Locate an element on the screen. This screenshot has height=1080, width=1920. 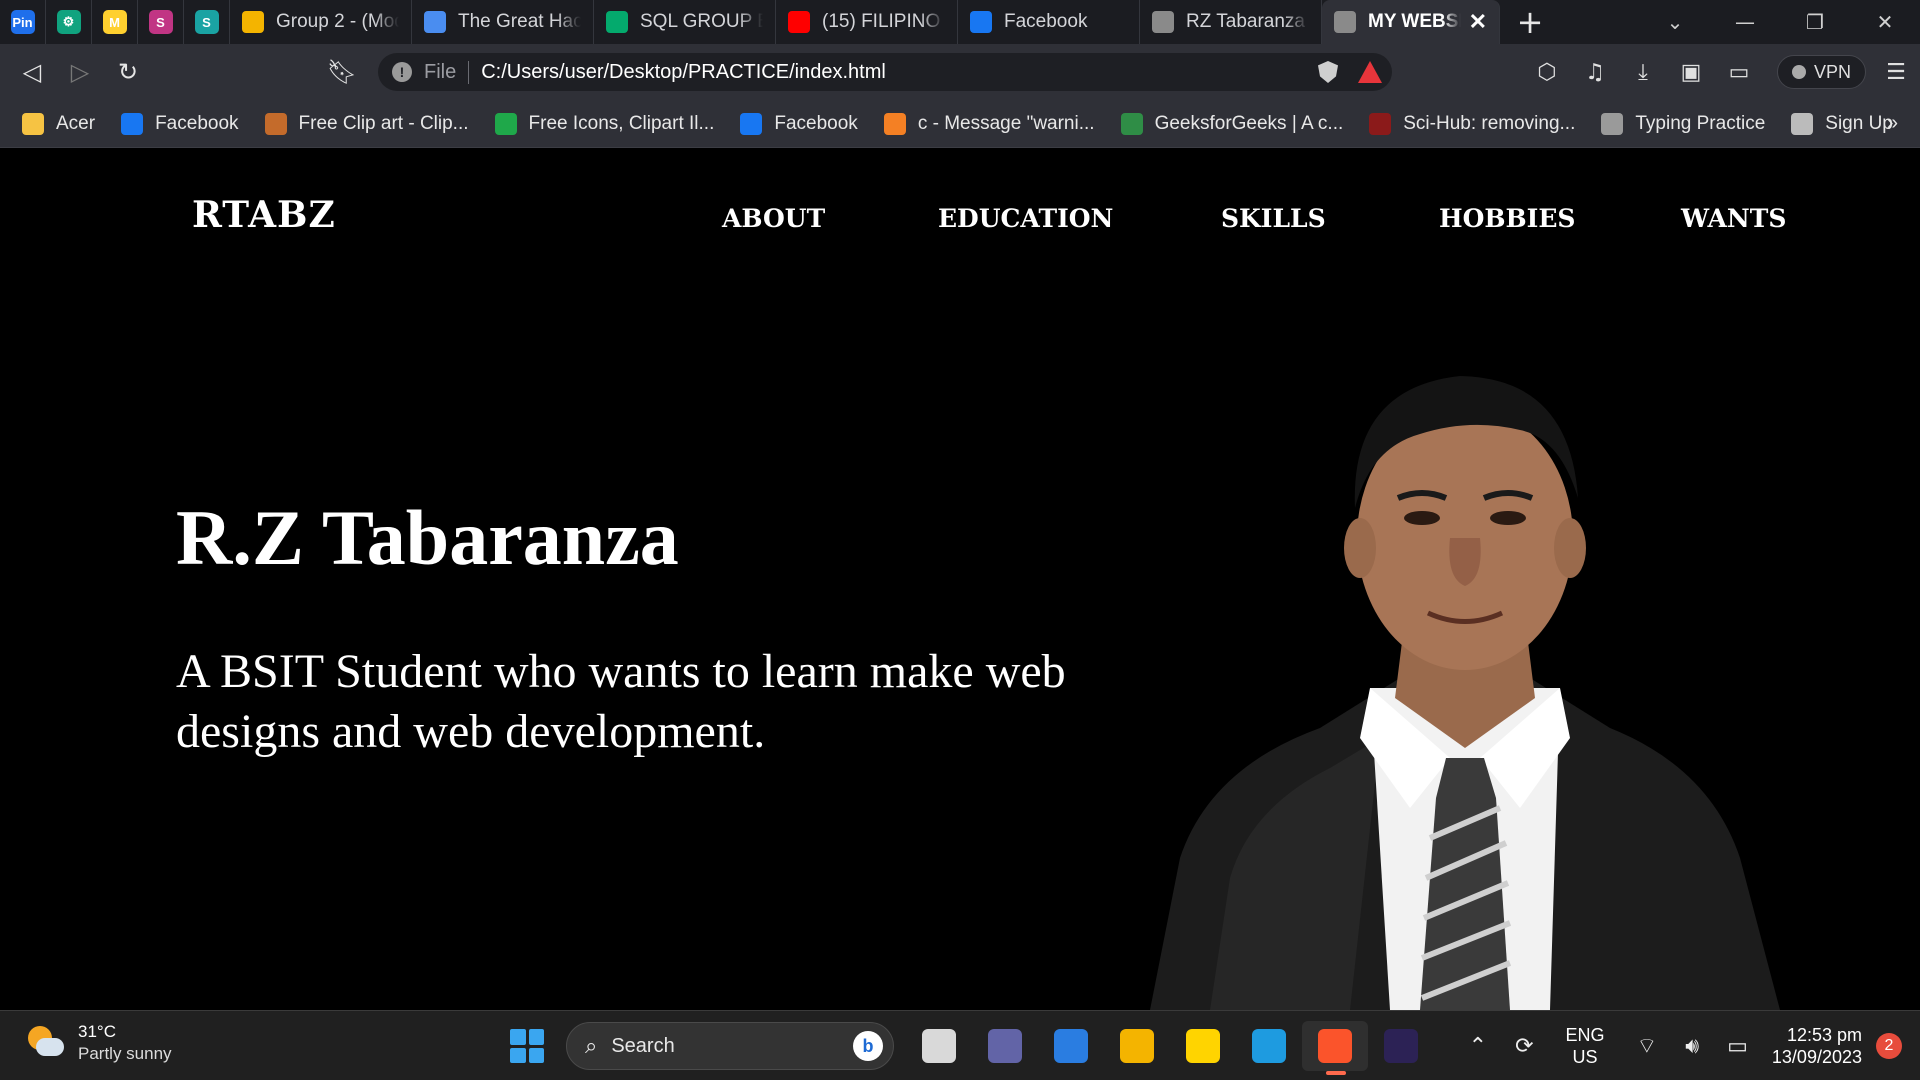
sticky-notes-icon is located at coordinates (1203, 1046).